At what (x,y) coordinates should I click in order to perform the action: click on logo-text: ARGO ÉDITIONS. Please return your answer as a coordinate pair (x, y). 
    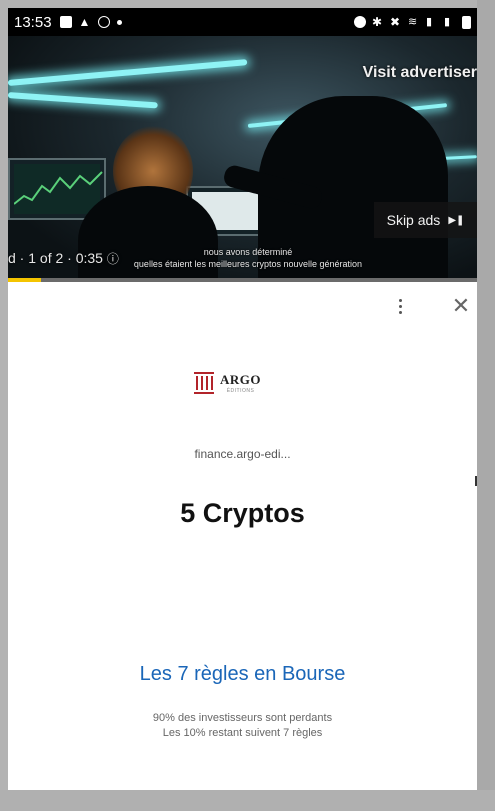
    Looking at the image, I should click on (240, 383).